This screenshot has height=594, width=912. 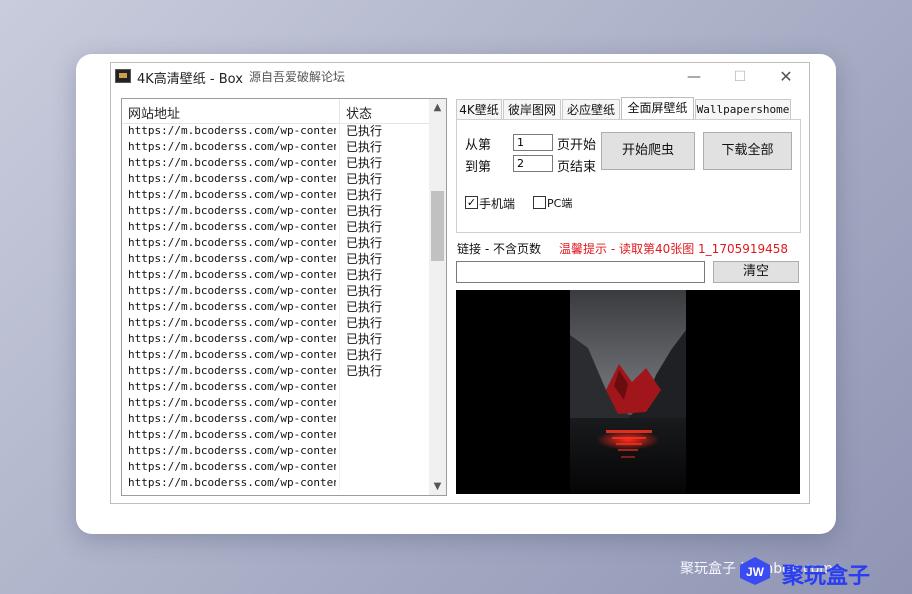 What do you see at coordinates (437, 486) in the screenshot?
I see `scroll-down-arrow-icon: ▼` at bounding box center [437, 486].